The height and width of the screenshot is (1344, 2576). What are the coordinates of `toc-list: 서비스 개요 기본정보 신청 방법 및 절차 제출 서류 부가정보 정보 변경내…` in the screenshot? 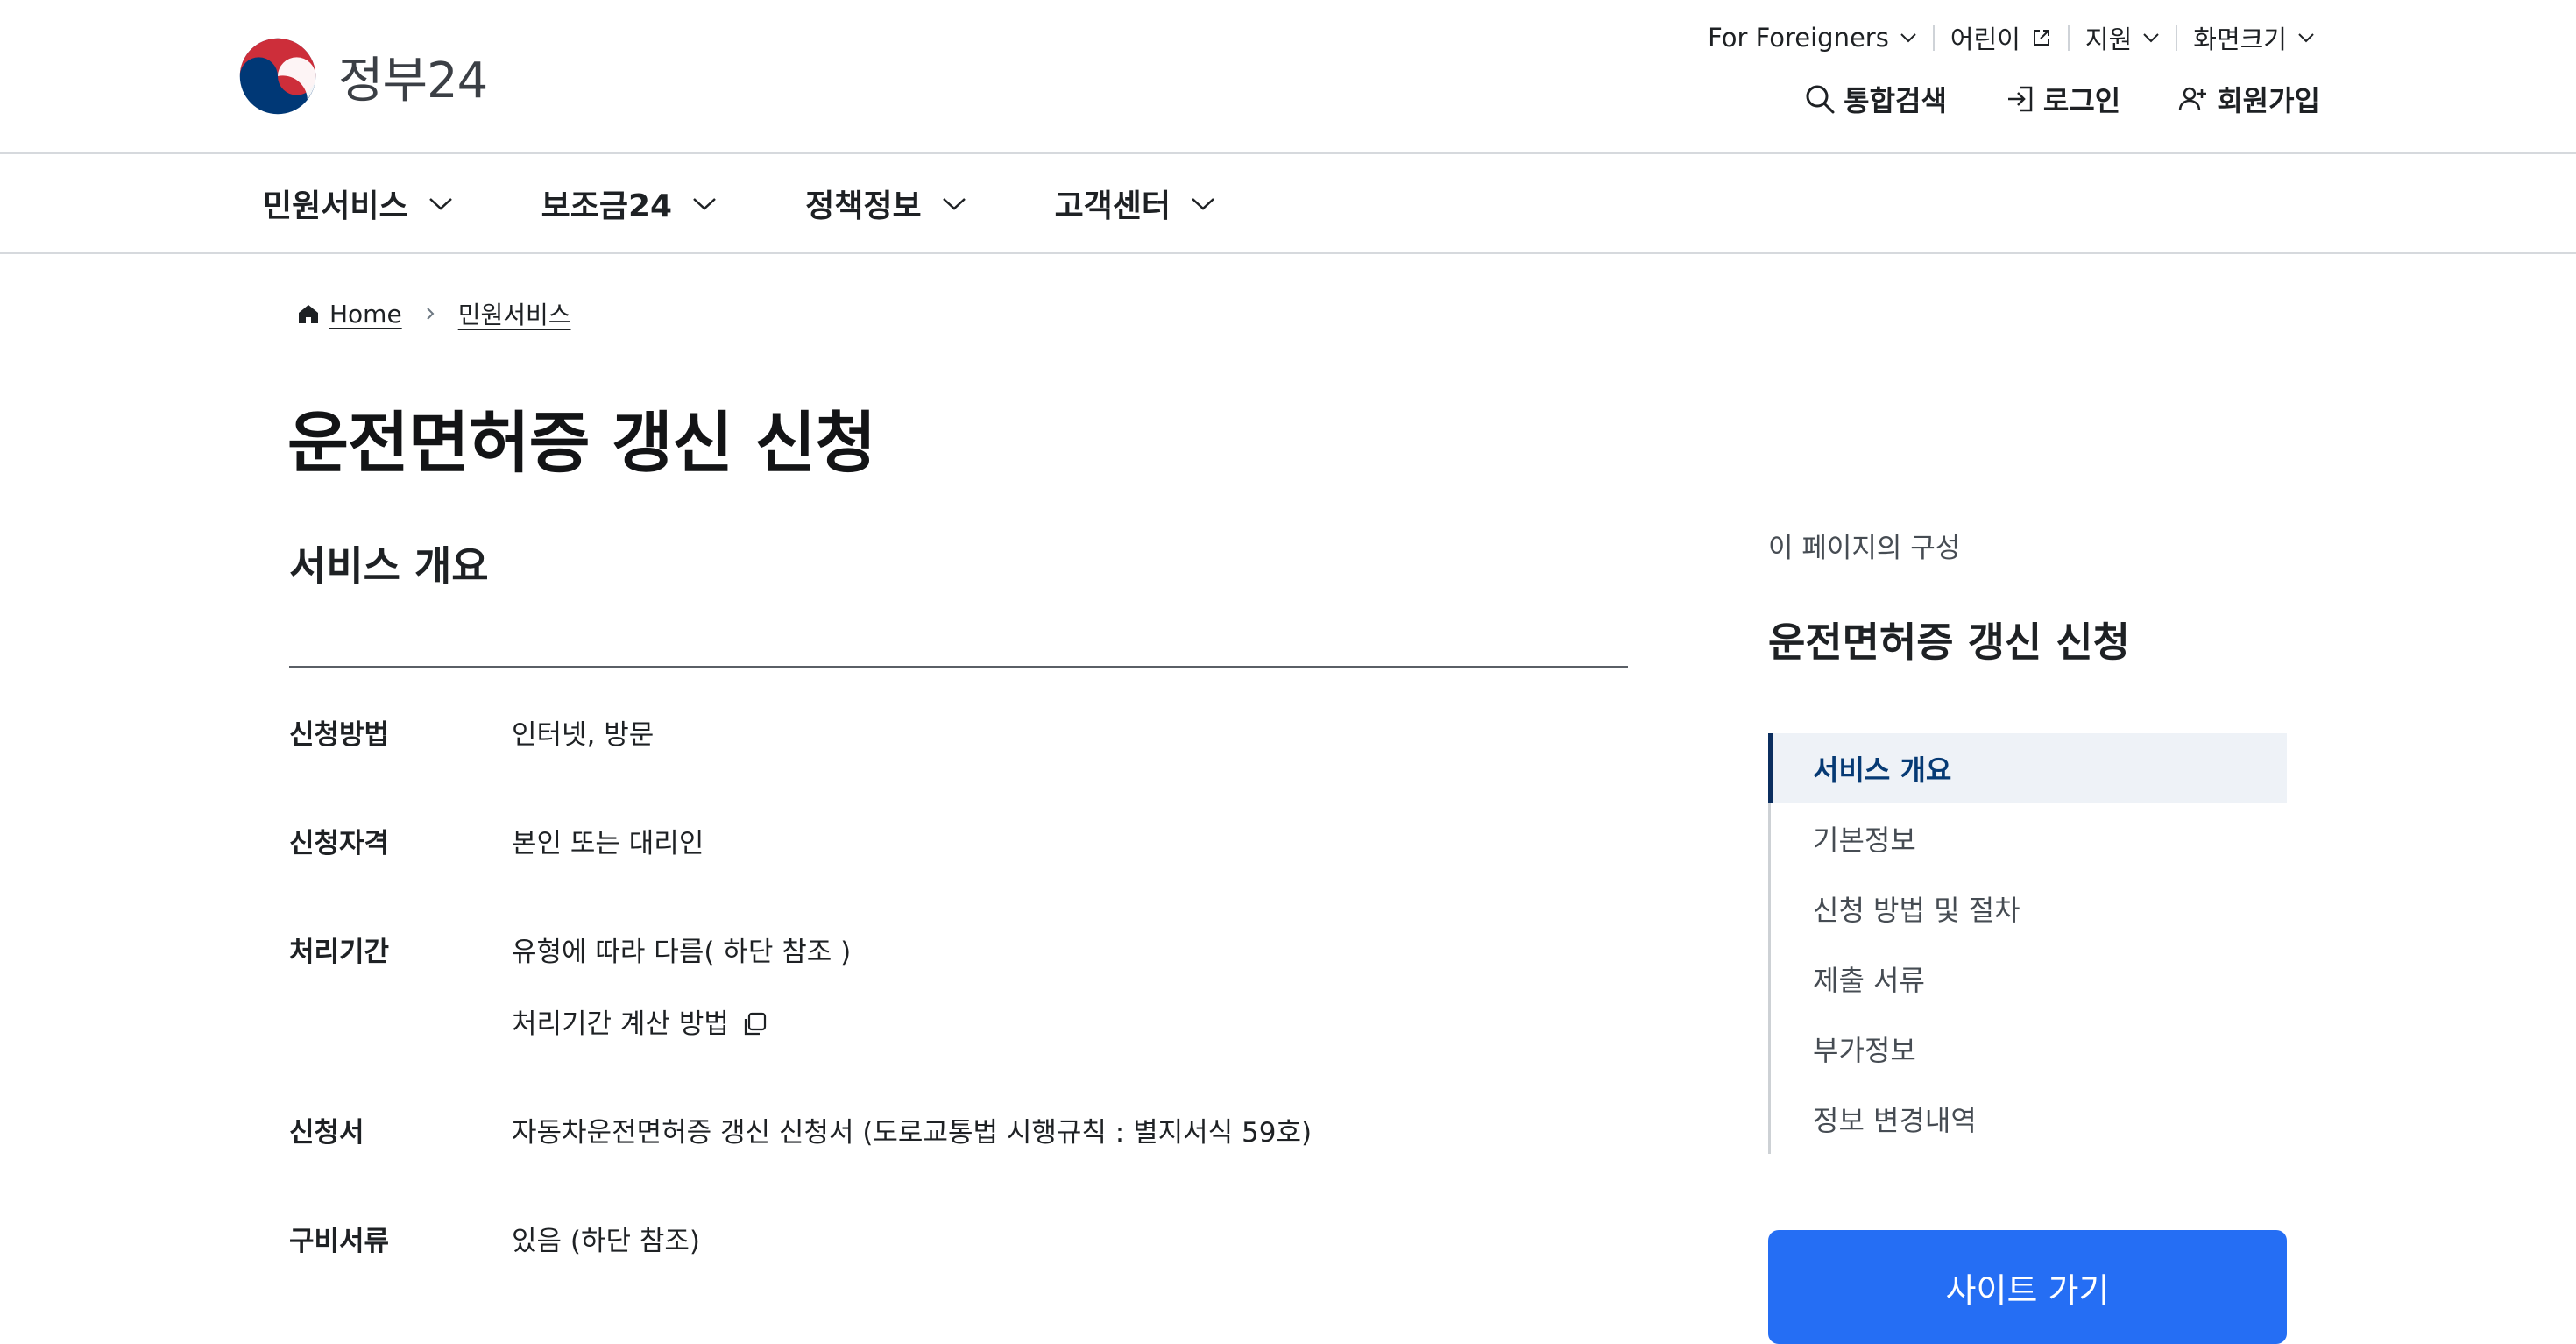 It's located at (2027, 944).